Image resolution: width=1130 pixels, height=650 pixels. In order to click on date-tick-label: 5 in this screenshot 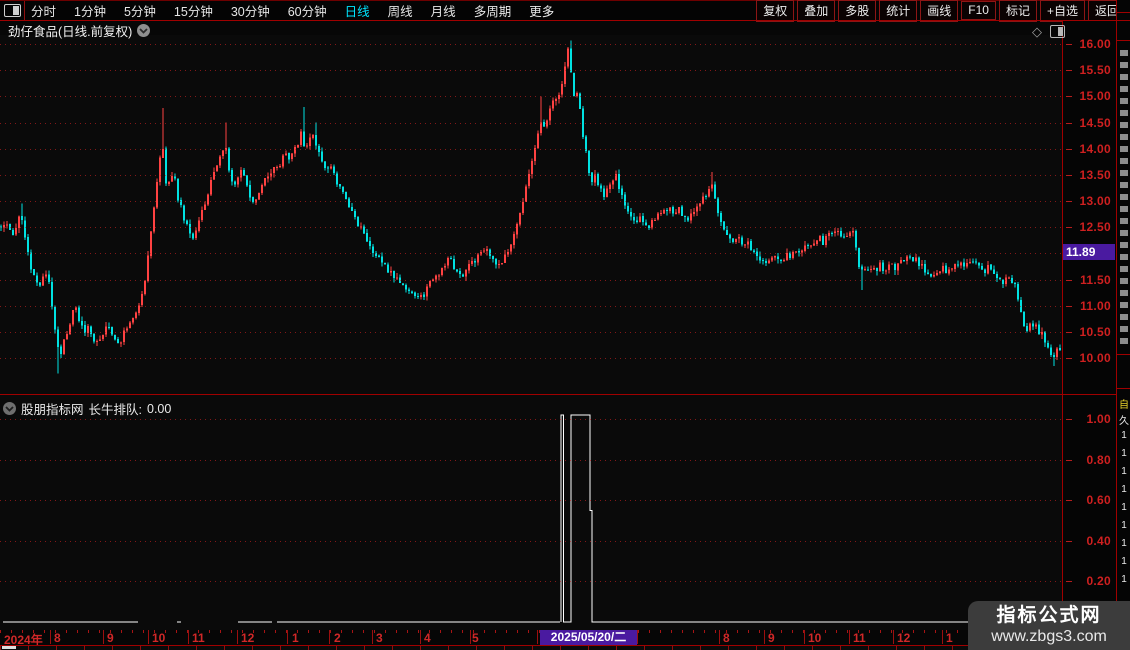, I will do `click(475, 638)`.